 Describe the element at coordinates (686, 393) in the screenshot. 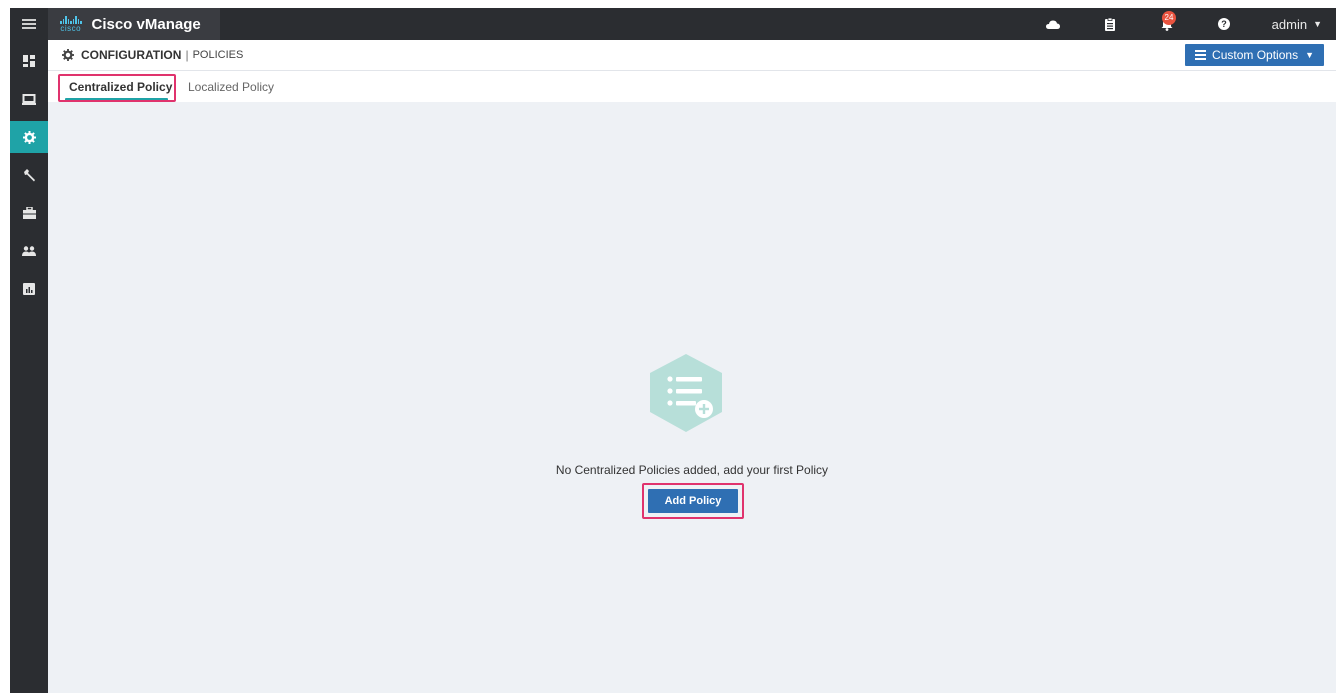

I see `add-list-icon` at that location.